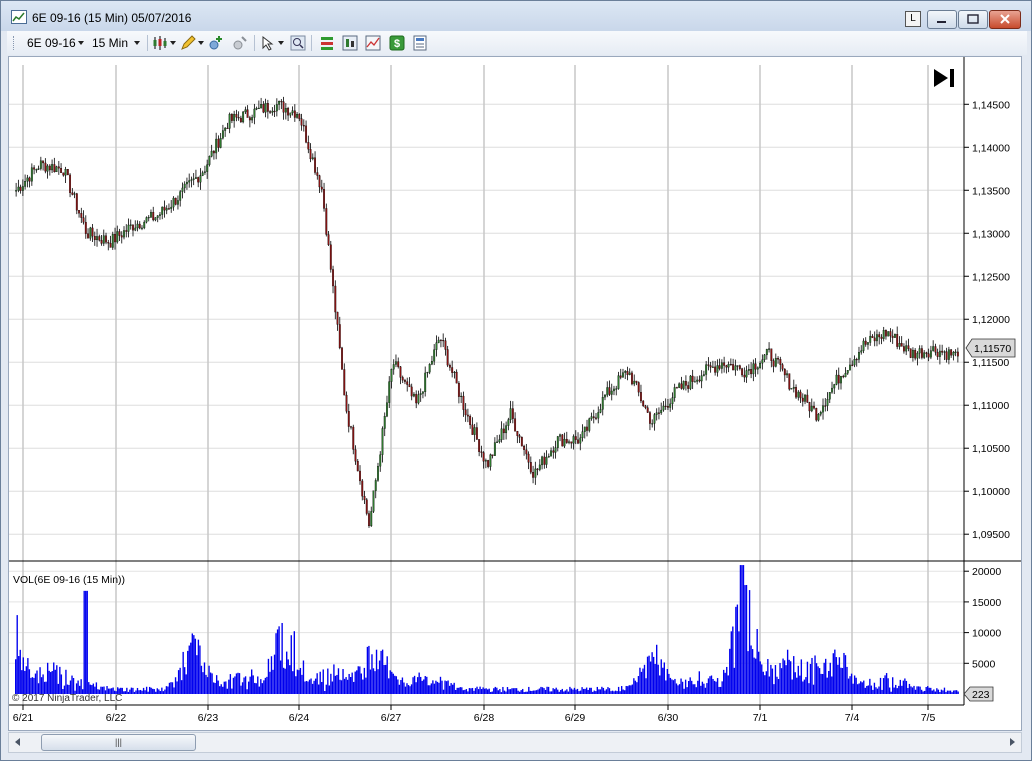 The image size is (1032, 761). I want to click on chart-trader-icon, so click(350, 43).